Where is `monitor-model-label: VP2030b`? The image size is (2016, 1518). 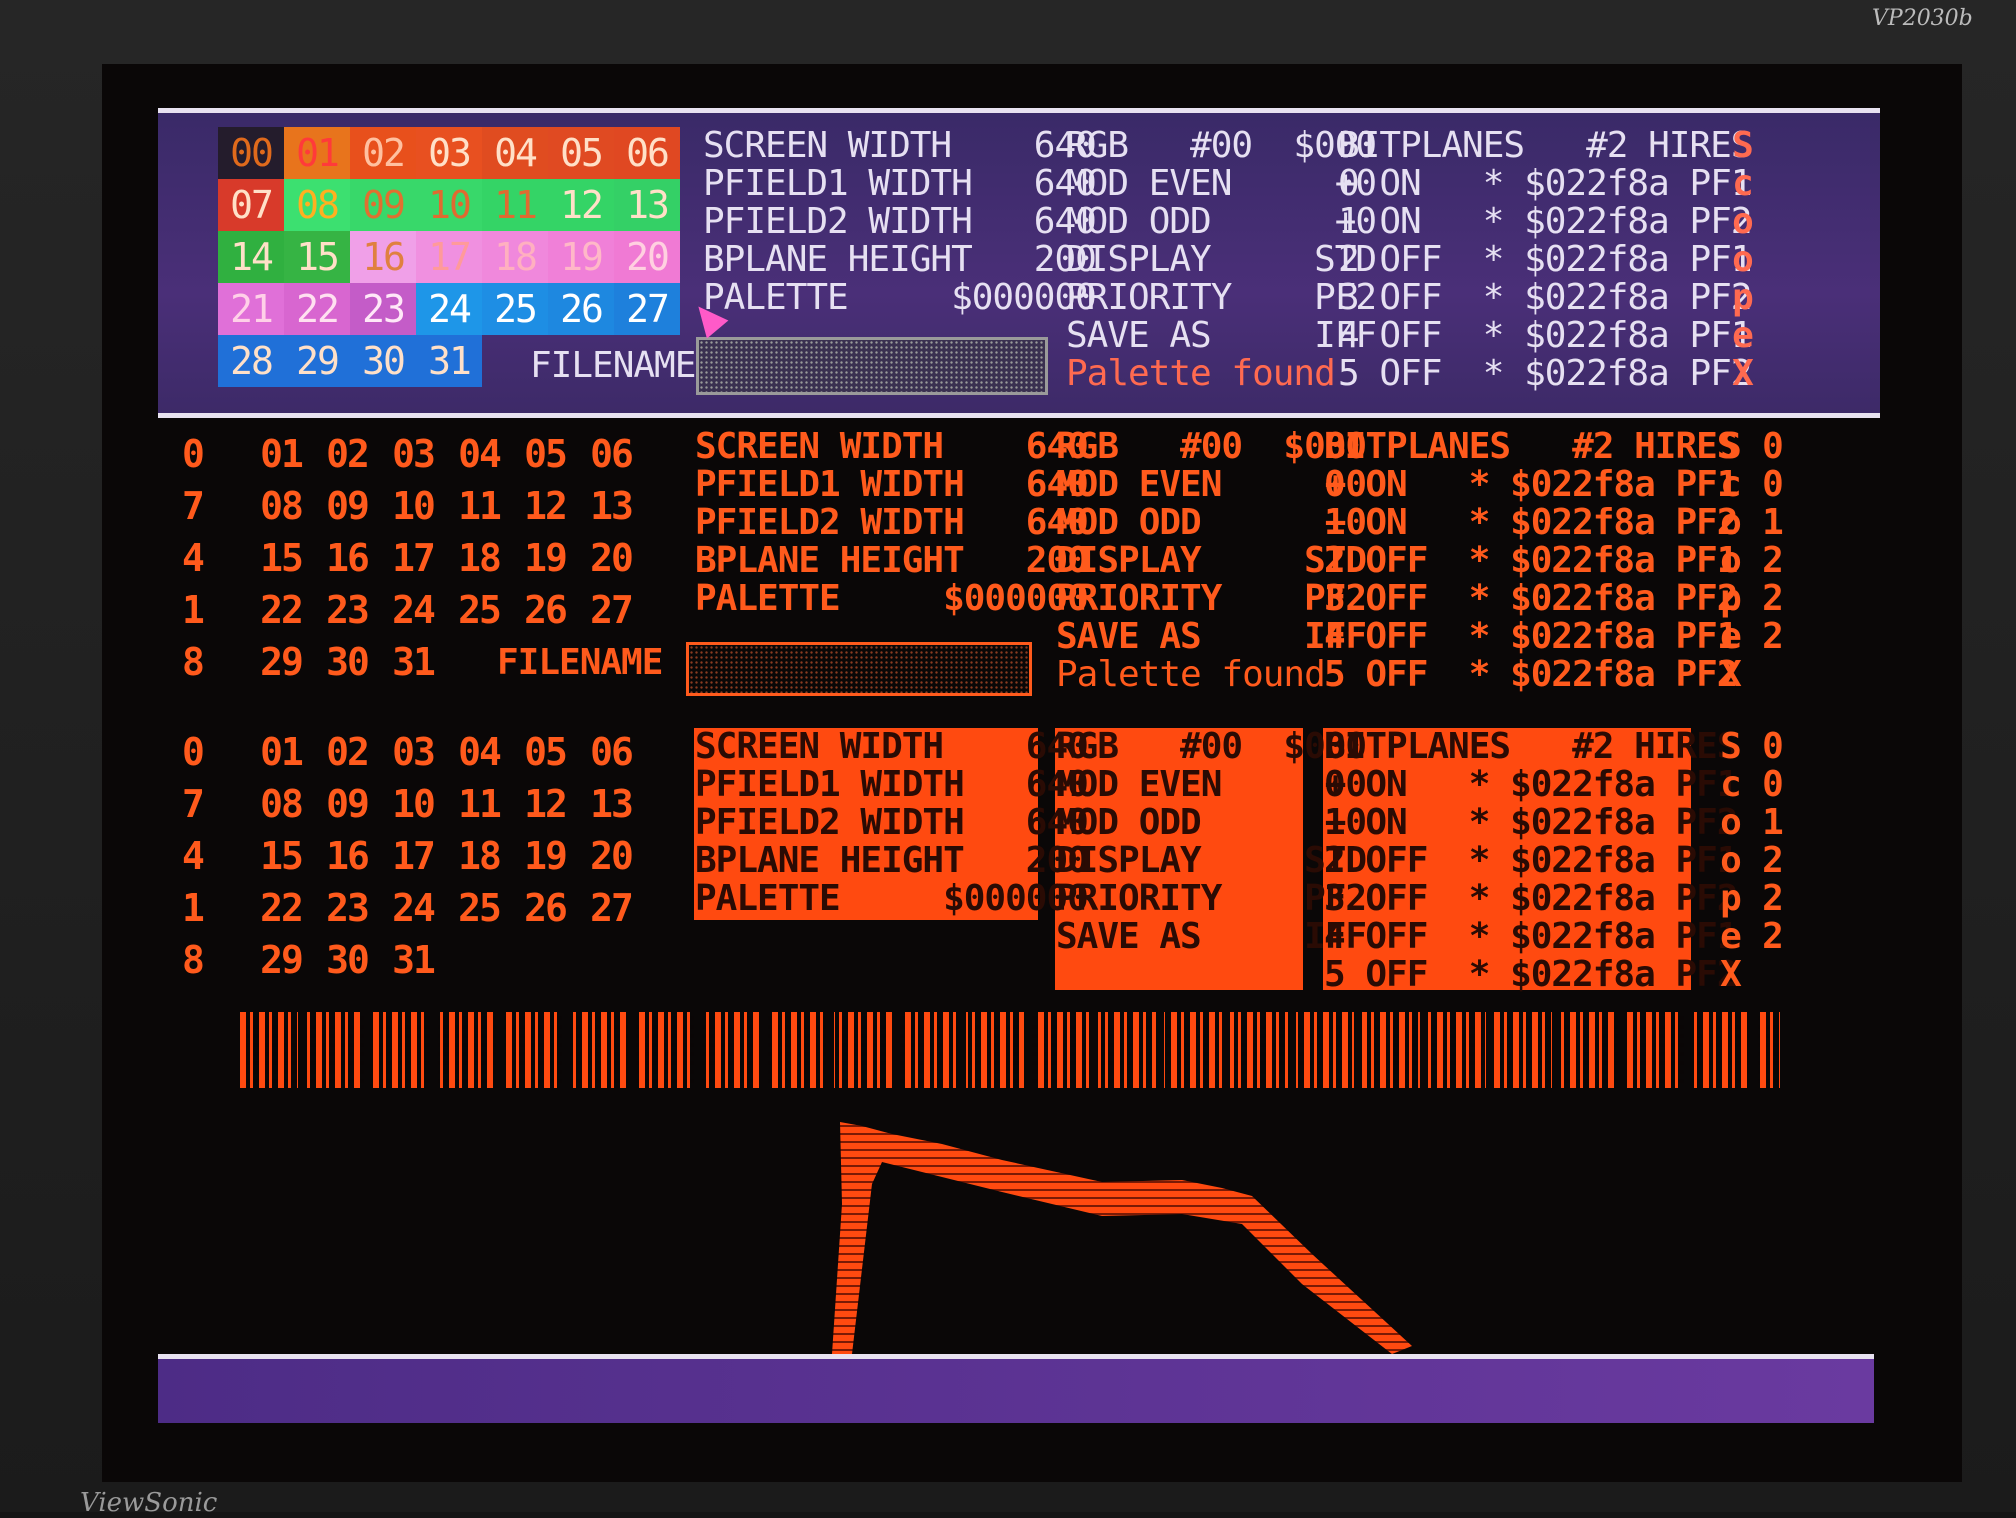
monitor-model-label: VP2030b is located at coordinates (1922, 18).